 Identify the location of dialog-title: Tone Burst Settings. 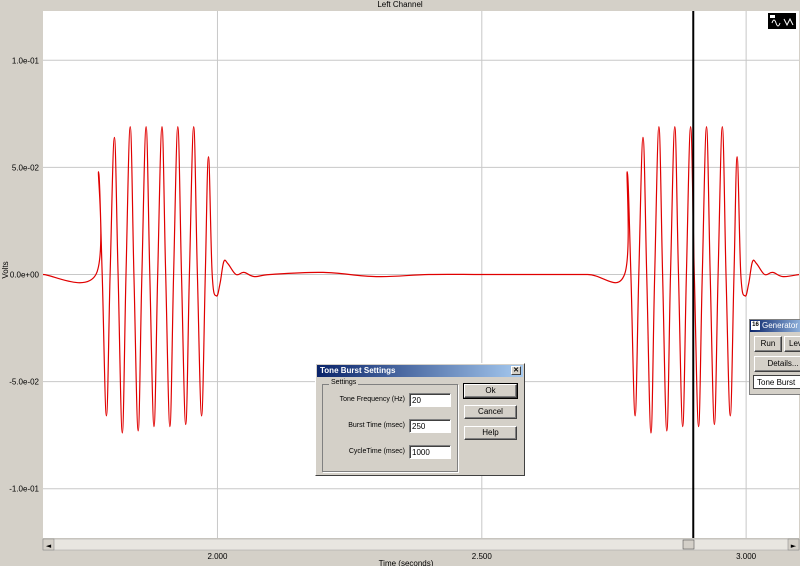
(358, 370).